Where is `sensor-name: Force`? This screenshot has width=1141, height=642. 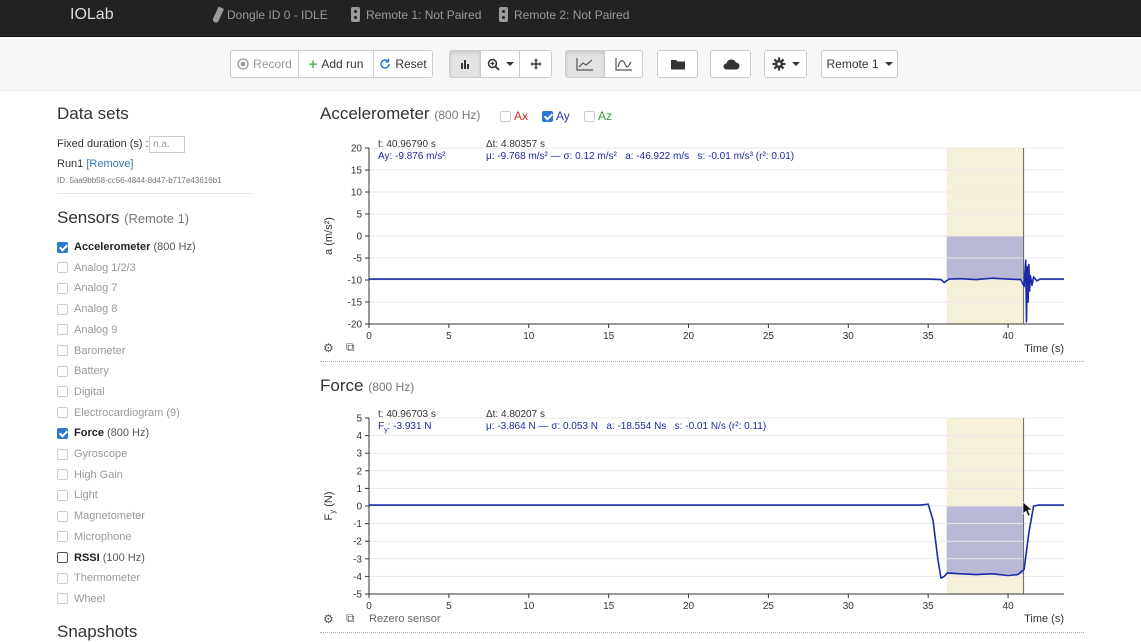 sensor-name: Force is located at coordinates (89, 433).